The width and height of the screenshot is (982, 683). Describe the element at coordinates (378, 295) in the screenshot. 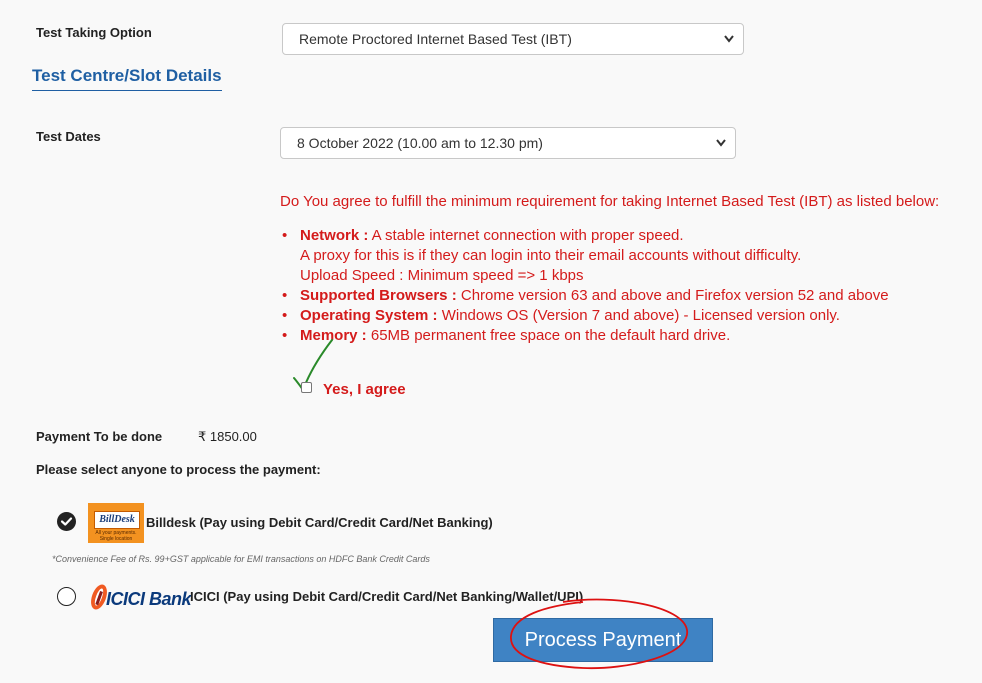

I see `requirement-title: Supported Browsers :` at that location.